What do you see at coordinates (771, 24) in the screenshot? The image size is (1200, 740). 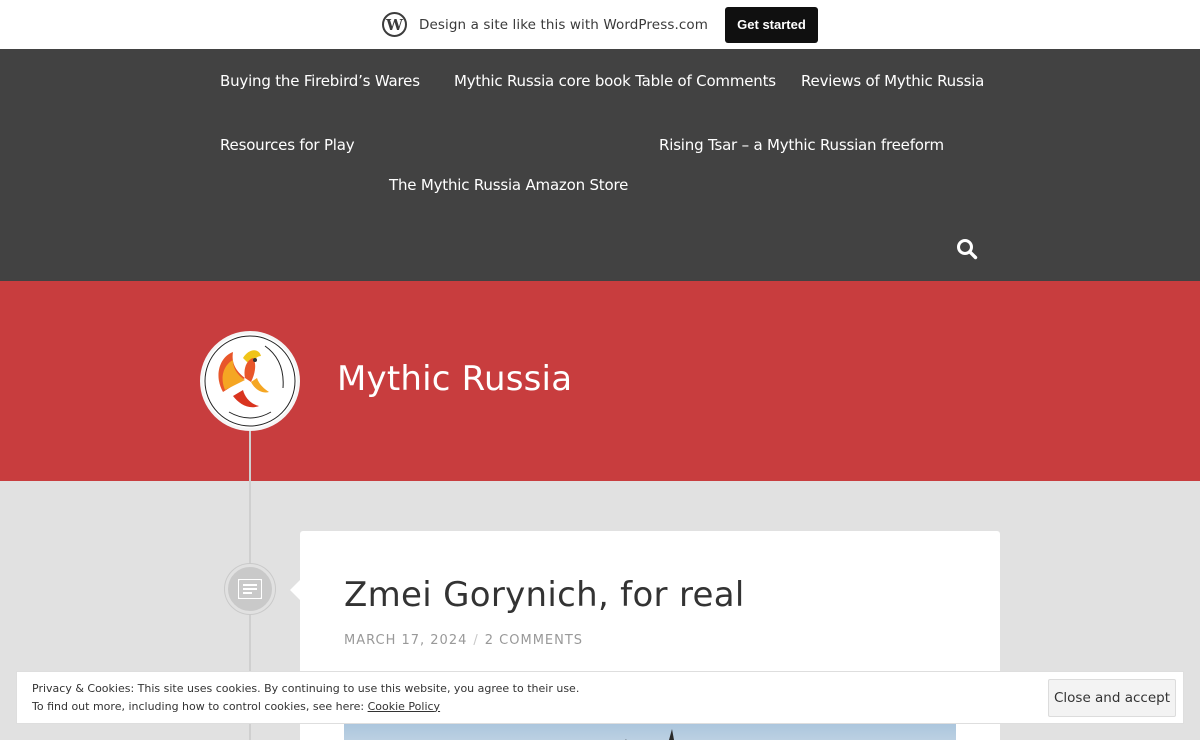 I see `get-started-button: Get started` at bounding box center [771, 24].